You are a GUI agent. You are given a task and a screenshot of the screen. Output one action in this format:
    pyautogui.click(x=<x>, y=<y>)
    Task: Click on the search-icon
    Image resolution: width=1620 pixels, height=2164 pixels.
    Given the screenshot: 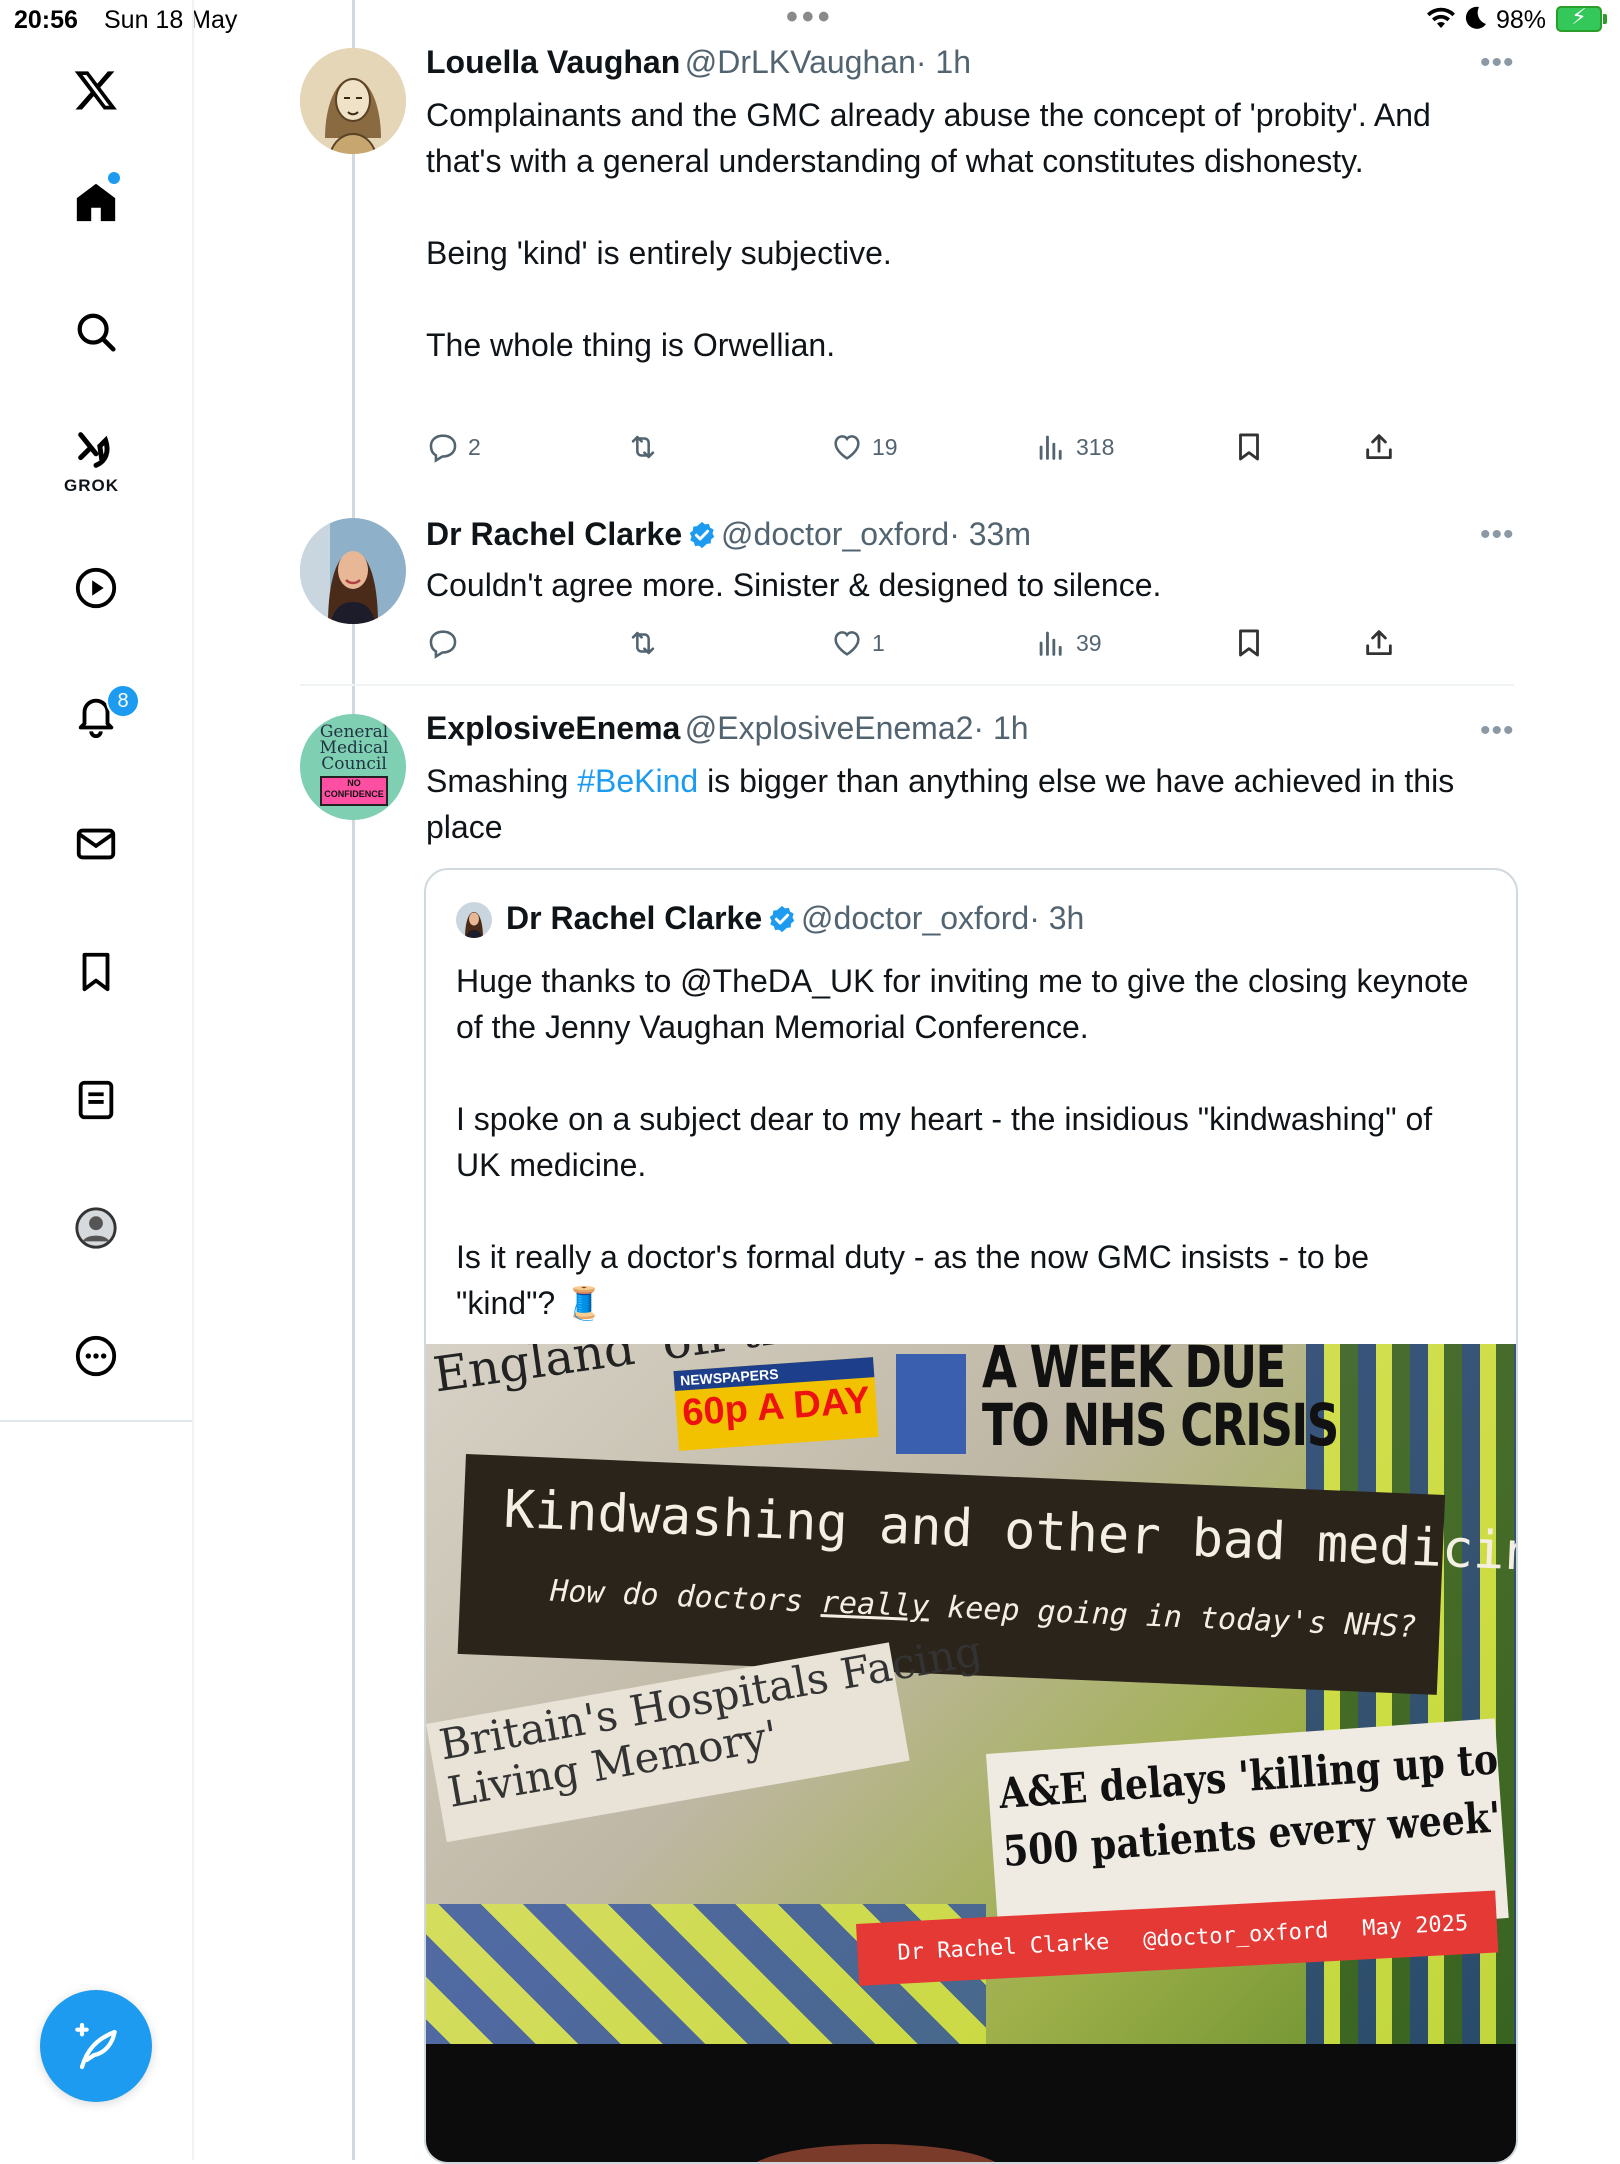 What is the action you would take?
    pyautogui.click(x=96, y=332)
    